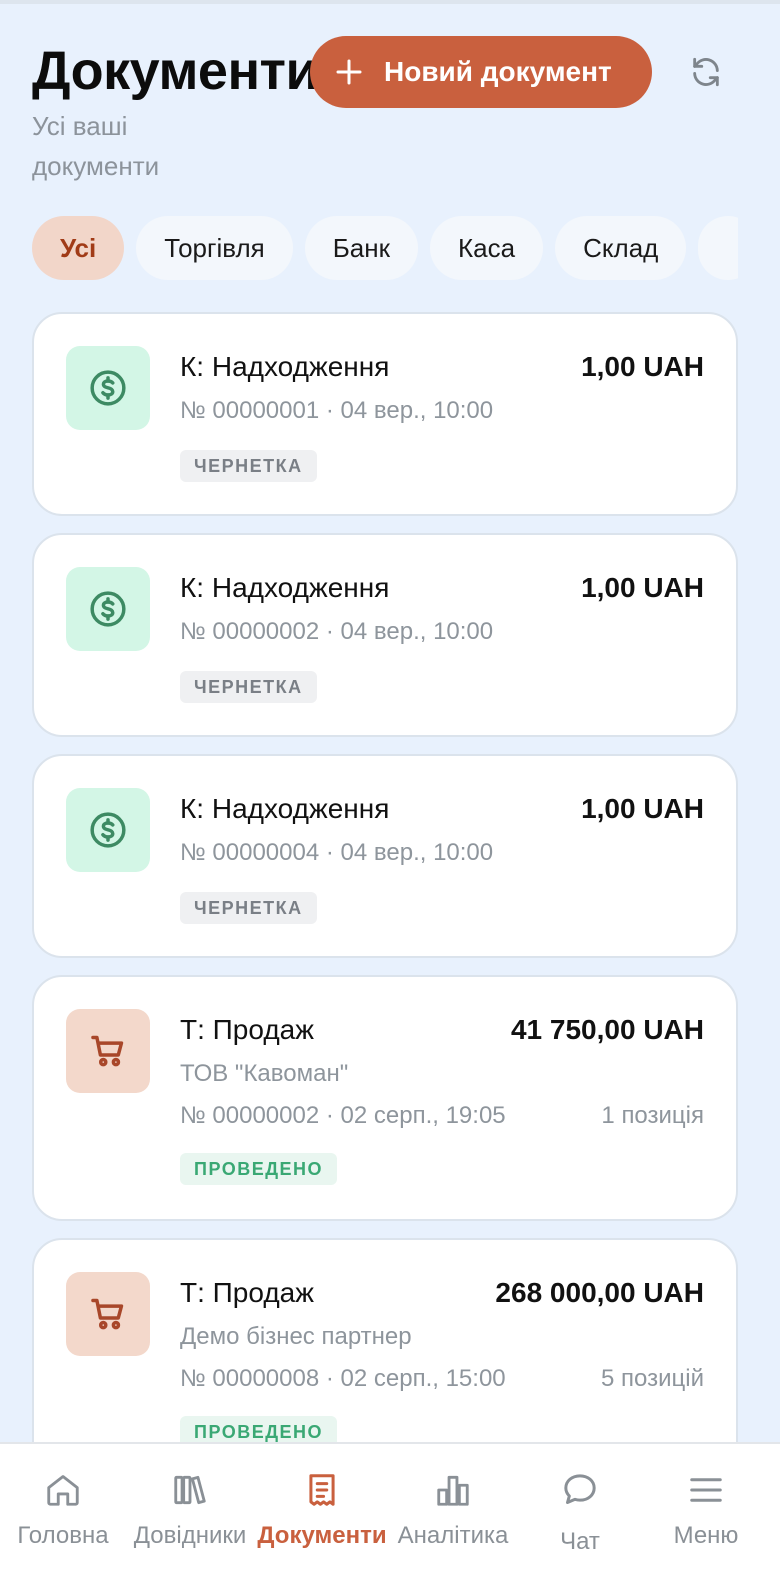  What do you see at coordinates (337, 852) in the screenshot?
I see `document-number-date: № 00000004 · 04 вер., 10:00` at bounding box center [337, 852].